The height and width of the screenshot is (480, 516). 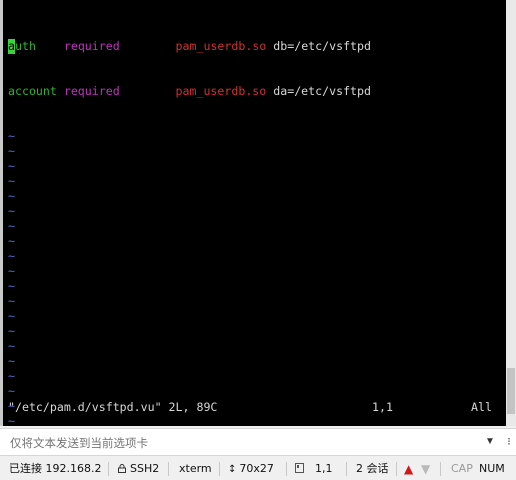 What do you see at coordinates (55, 468) in the screenshot?
I see `connection-status: 已连接 192.168.200` at bounding box center [55, 468].